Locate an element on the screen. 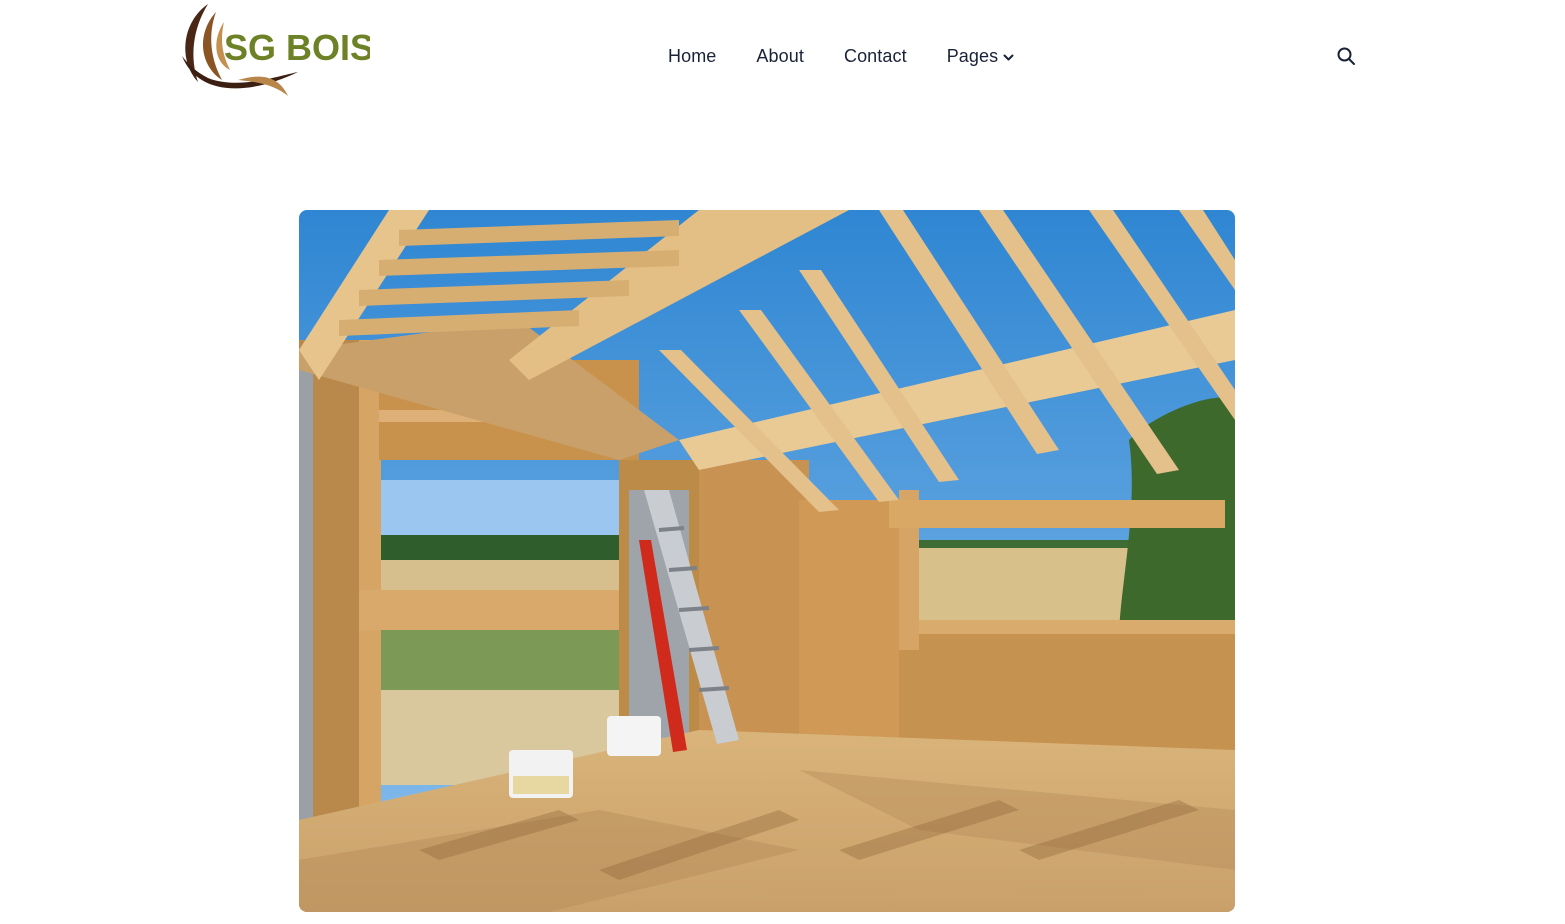 Image resolution: width=1565 pixels, height=924 pixels. search-icon is located at coordinates (1346, 56).